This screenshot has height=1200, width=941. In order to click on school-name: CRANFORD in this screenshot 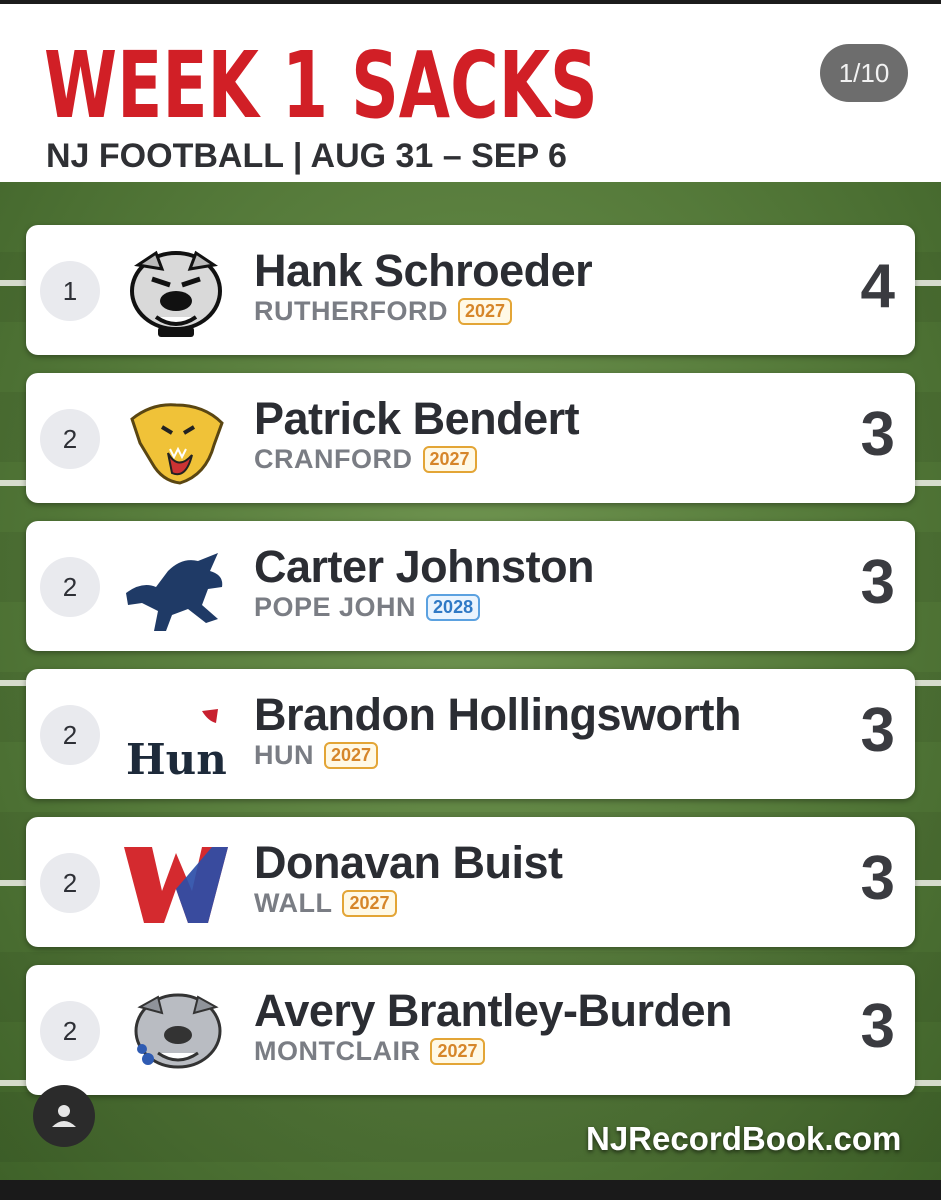, I will do `click(333, 459)`.